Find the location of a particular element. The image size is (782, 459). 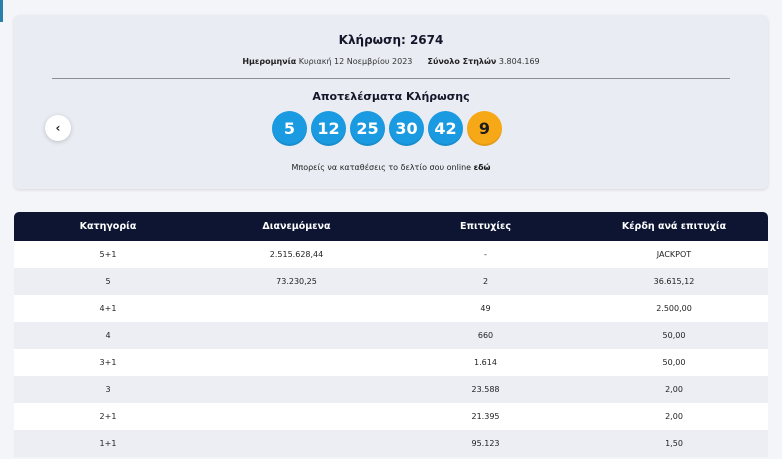

number-ball: 5 is located at coordinates (289, 128).